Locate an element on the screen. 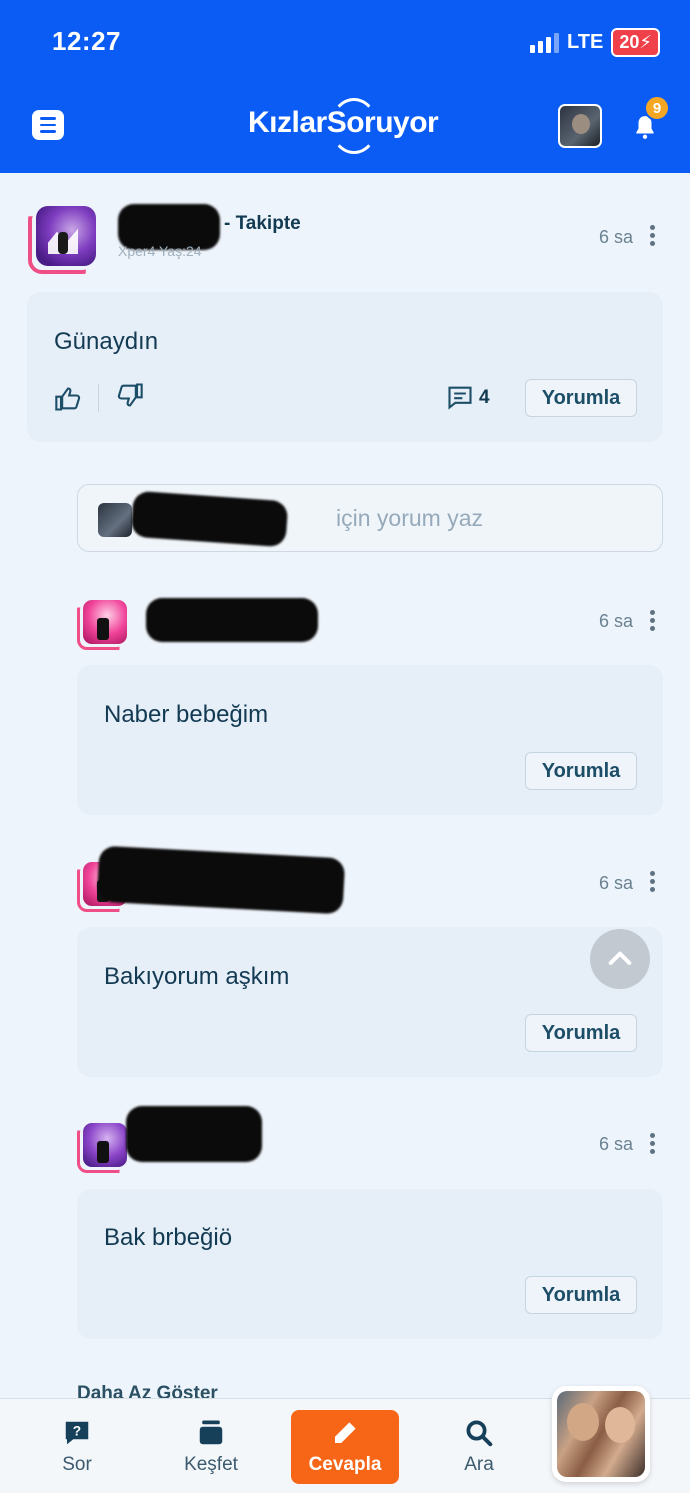 This screenshot has height=1493, width=690. scroll-to-top-button is located at coordinates (620, 959).